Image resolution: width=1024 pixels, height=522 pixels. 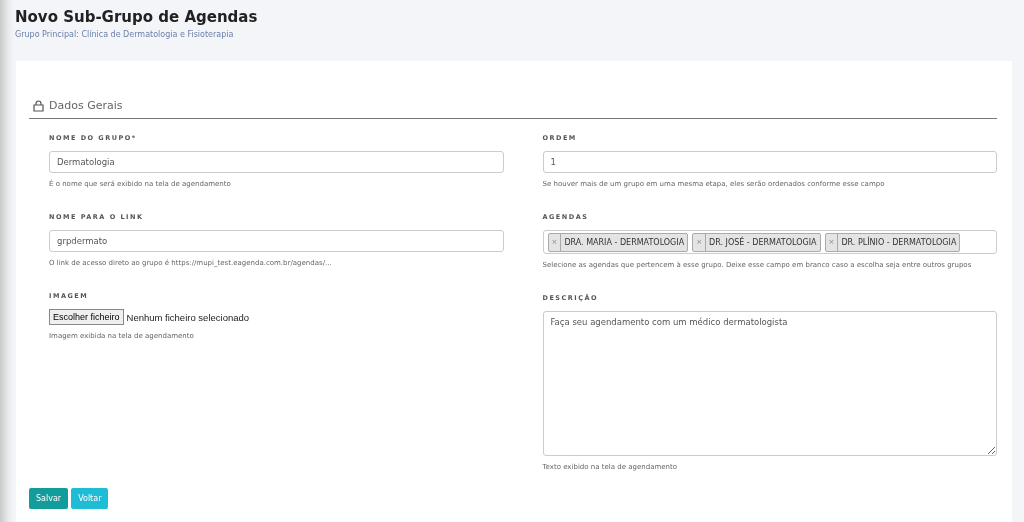 I want to click on input-field: Dermatologia, so click(x=276, y=162).